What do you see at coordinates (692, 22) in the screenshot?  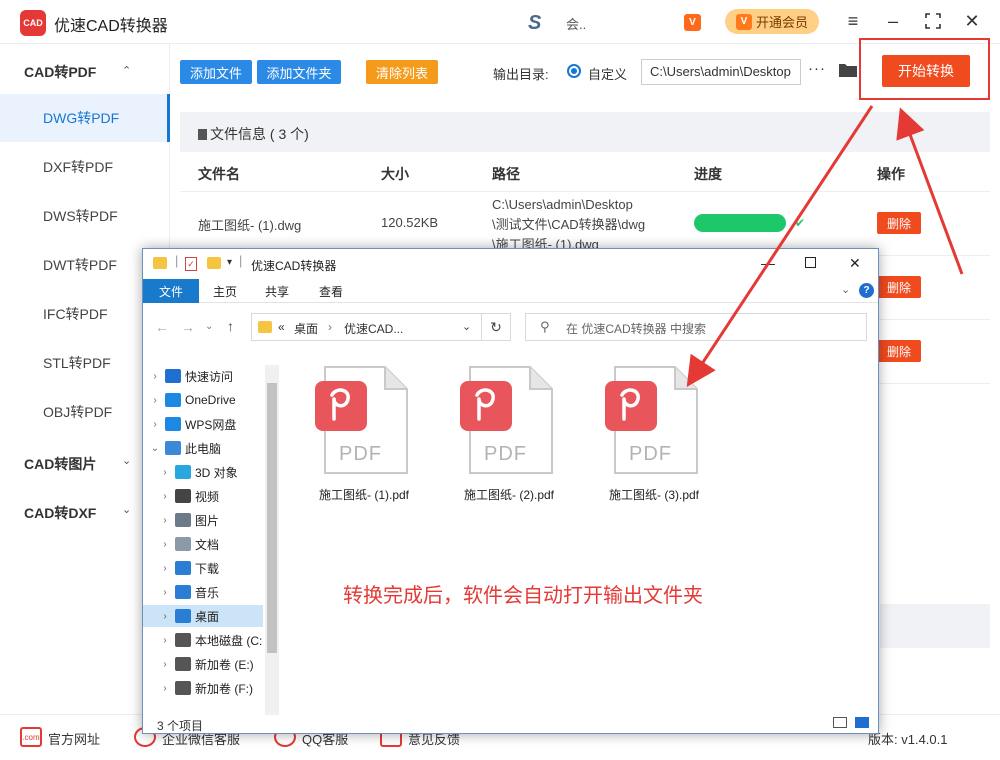 I see `vip-badge-icon: V` at bounding box center [692, 22].